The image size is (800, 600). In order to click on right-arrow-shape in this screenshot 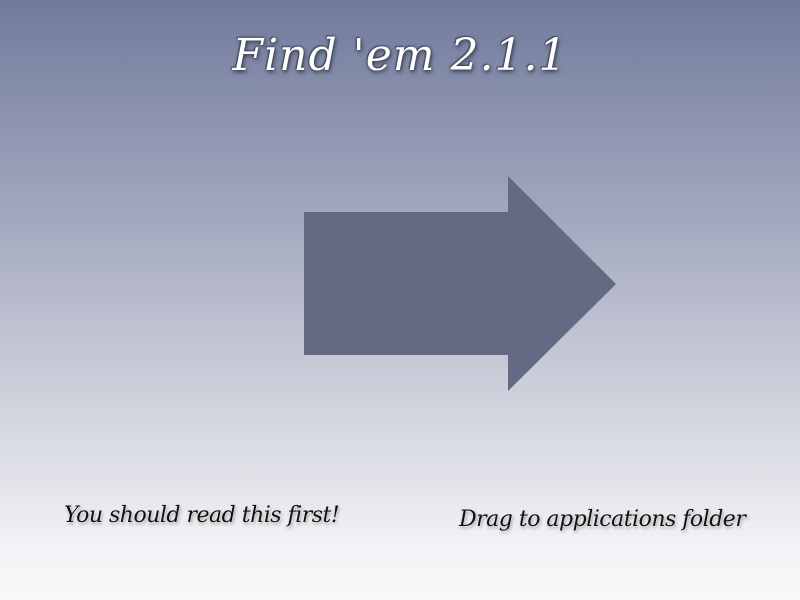, I will do `click(460, 283)`.